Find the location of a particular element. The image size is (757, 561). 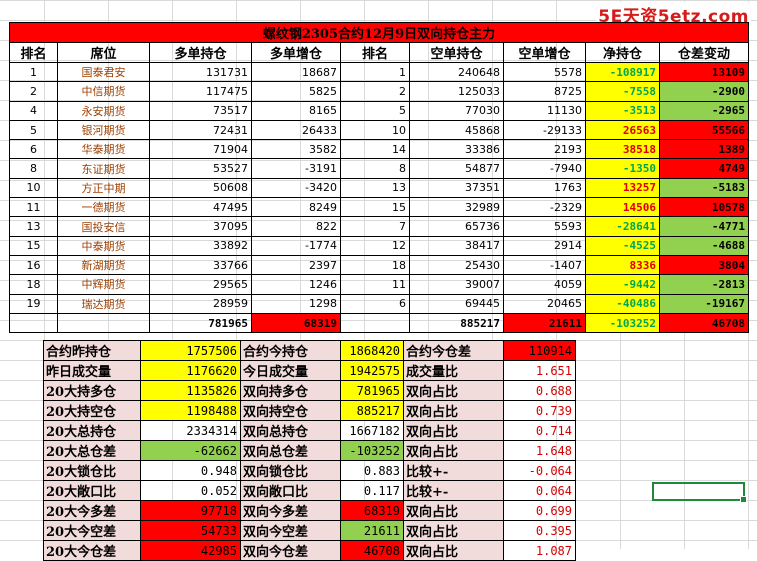

short-rank-cell: 14 is located at coordinates (375, 149).